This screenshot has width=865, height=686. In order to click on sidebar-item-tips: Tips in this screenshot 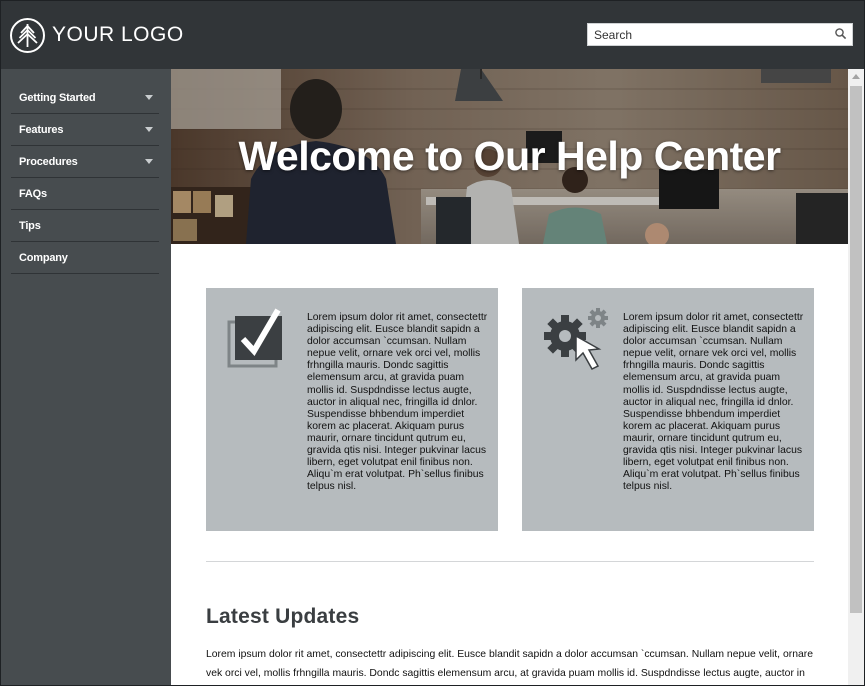, I will do `click(85, 226)`.